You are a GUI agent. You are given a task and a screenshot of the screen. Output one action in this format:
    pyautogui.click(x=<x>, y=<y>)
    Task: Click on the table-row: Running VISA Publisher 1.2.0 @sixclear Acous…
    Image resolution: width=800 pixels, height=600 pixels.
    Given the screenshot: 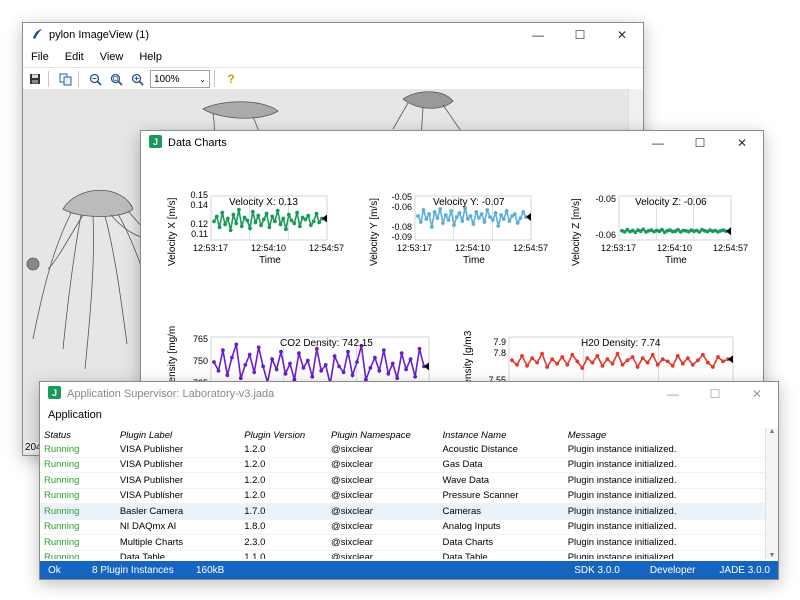 What is the action you would take?
    pyautogui.click(x=403, y=450)
    